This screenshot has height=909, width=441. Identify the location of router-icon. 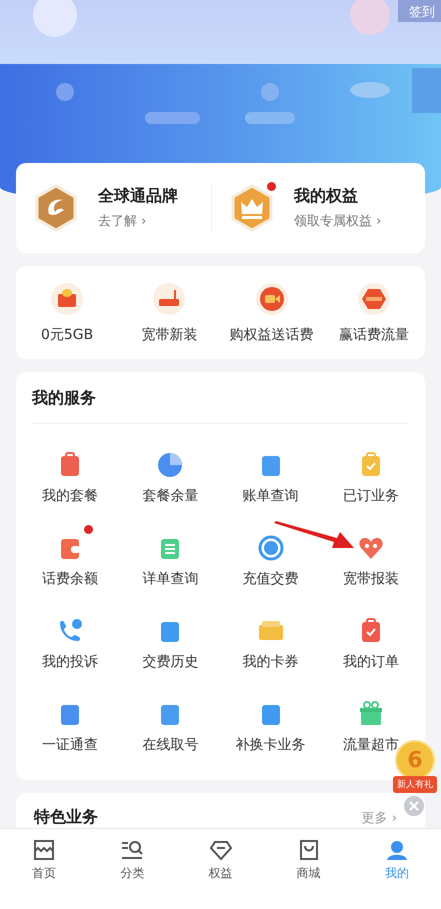
(169, 299).